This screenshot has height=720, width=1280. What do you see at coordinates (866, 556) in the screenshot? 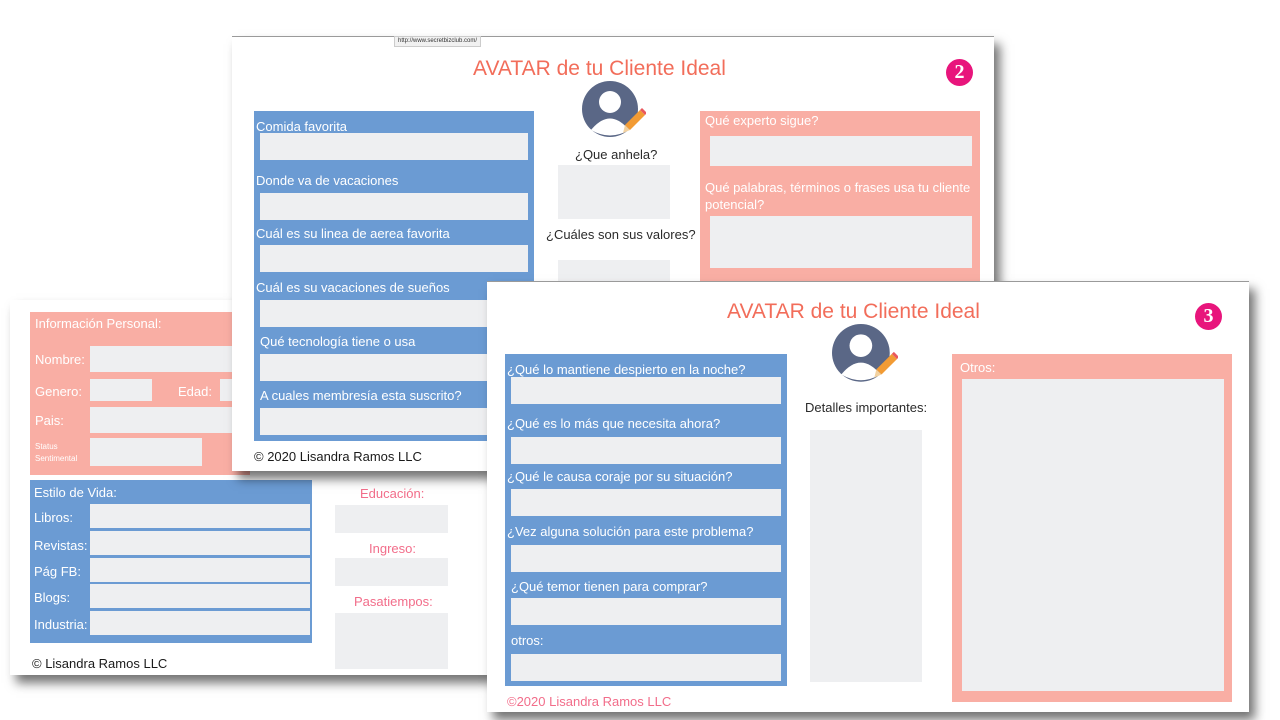
I see `detalles-field` at bounding box center [866, 556].